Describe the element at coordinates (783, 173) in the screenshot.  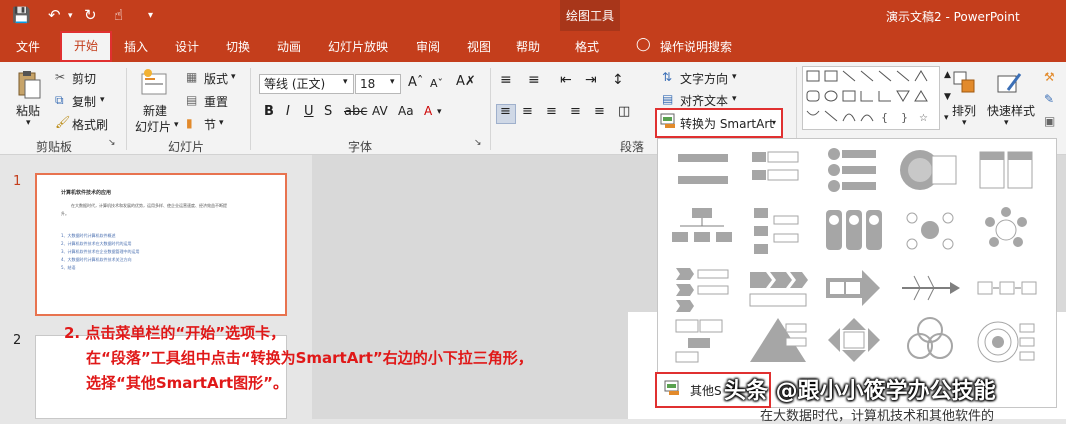
I see `smartart-layout-vertical-box-list-icon` at that location.